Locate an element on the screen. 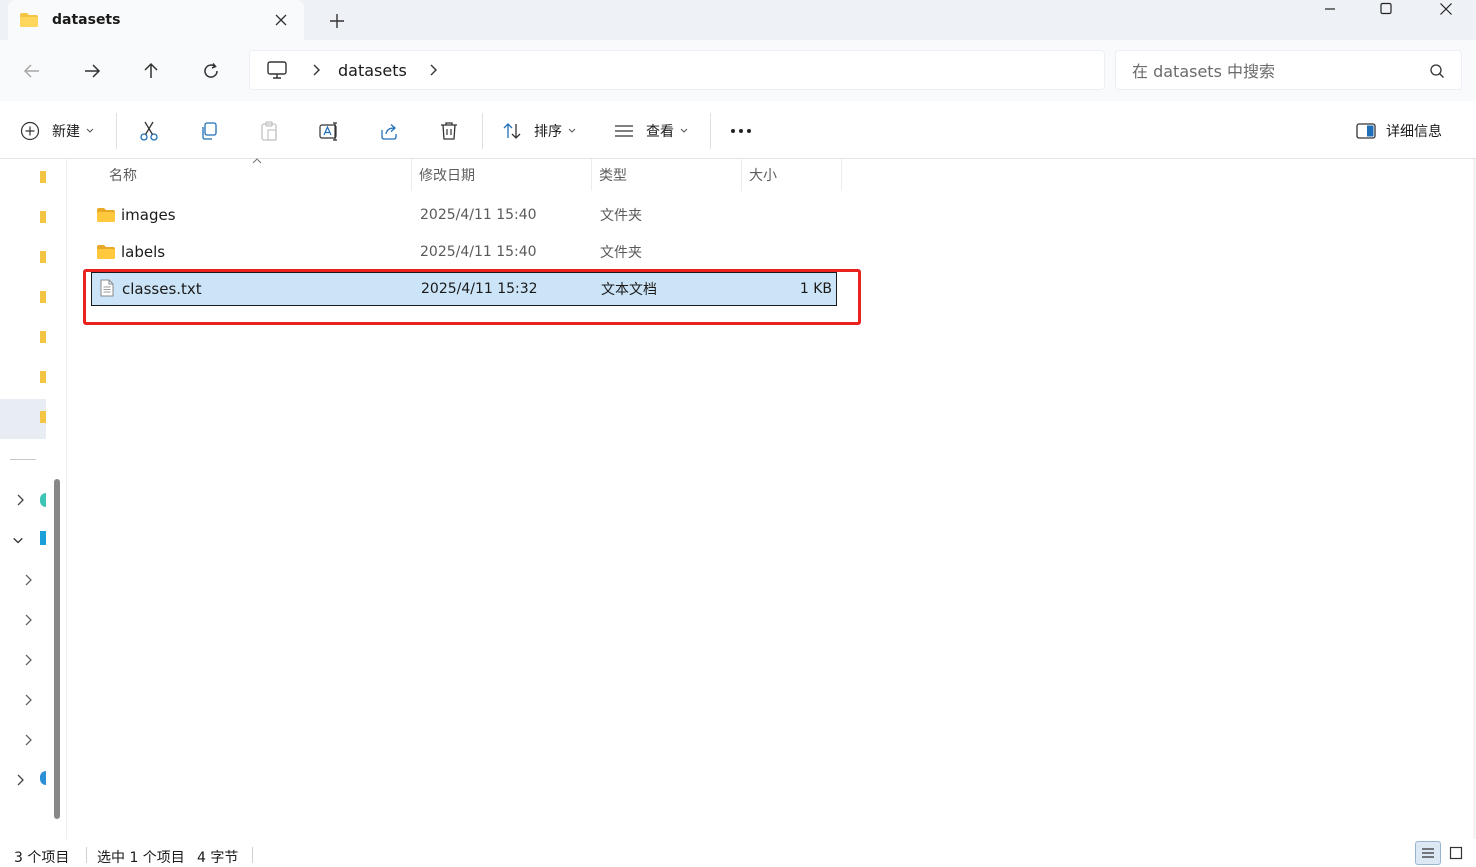 Image resolution: width=1476 pixels, height=867 pixels. trash-icon is located at coordinates (449, 131).